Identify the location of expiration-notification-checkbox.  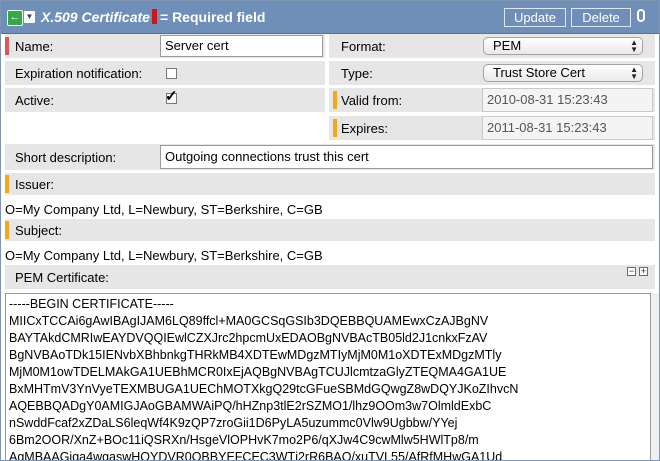
(171, 73).